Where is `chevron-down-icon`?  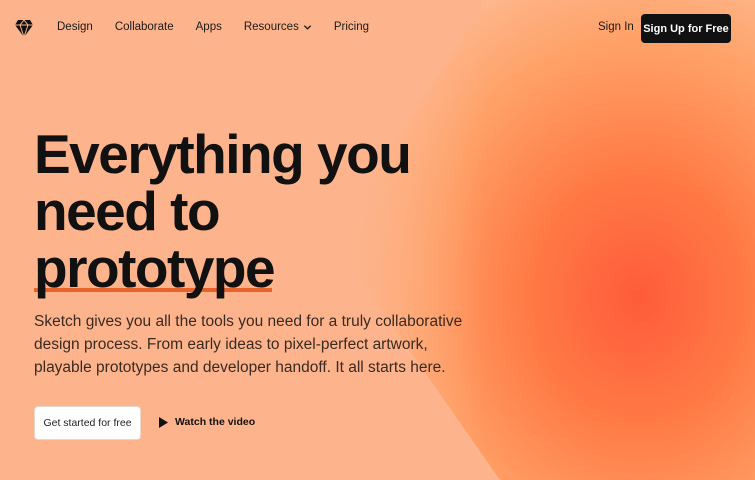 chevron-down-icon is located at coordinates (307, 27).